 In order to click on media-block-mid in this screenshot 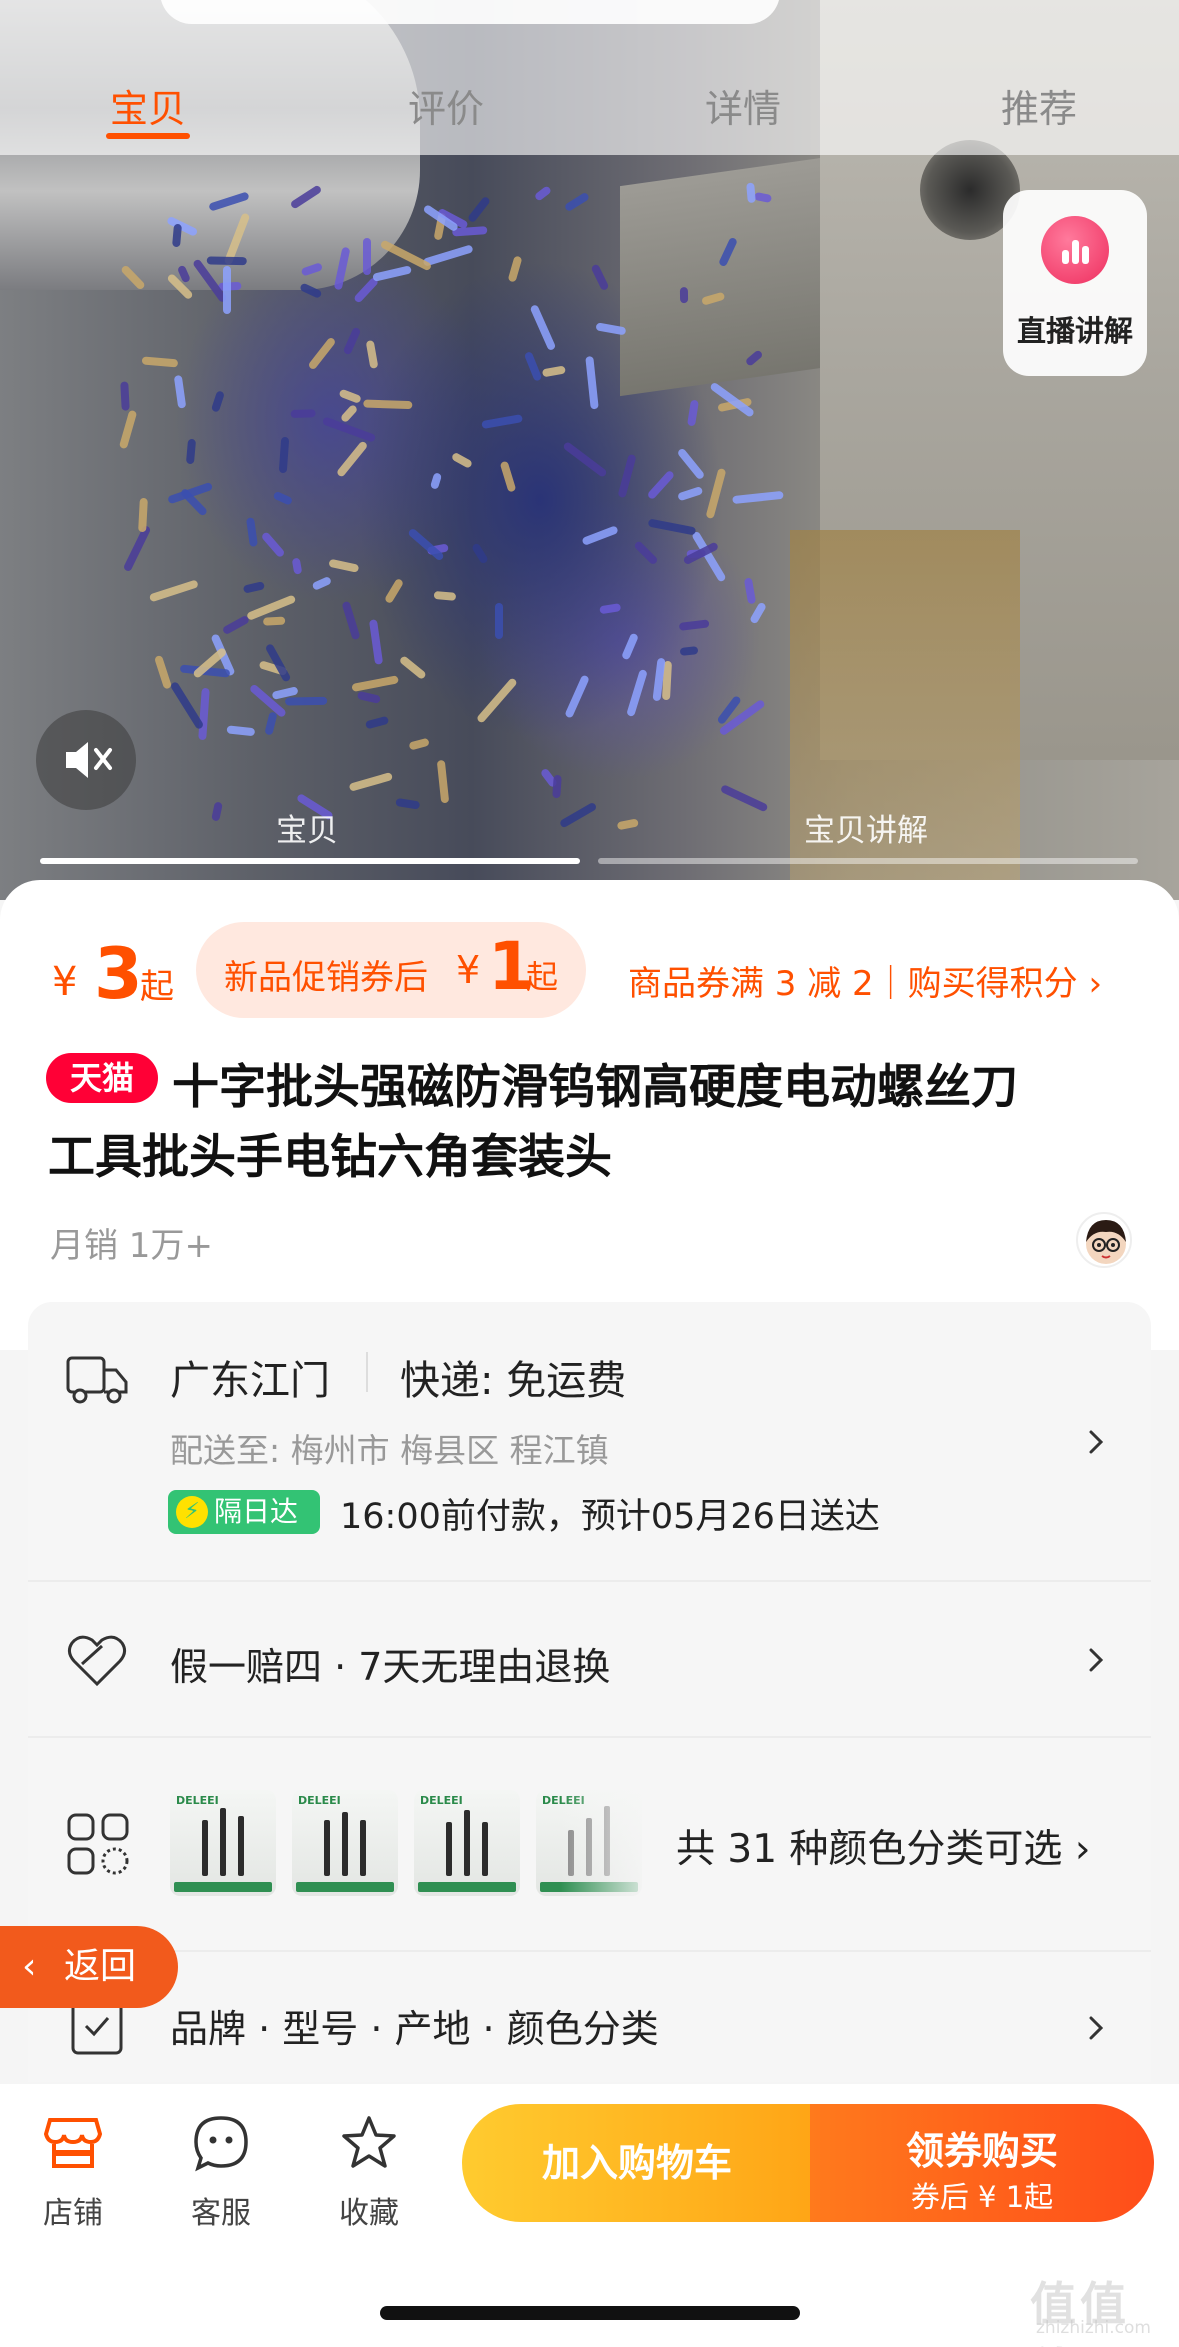, I will do `click(735, 275)`.